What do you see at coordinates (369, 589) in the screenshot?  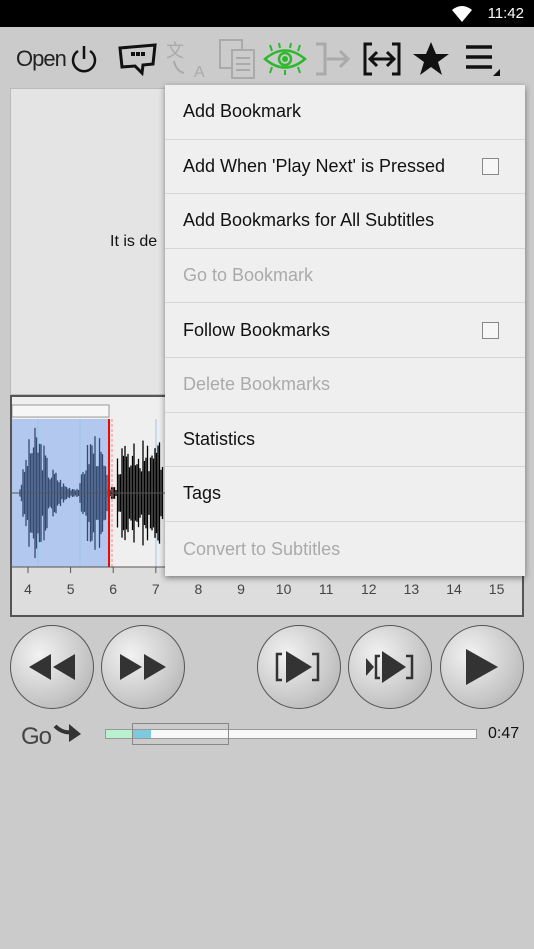 I see `timeline-label: 12` at bounding box center [369, 589].